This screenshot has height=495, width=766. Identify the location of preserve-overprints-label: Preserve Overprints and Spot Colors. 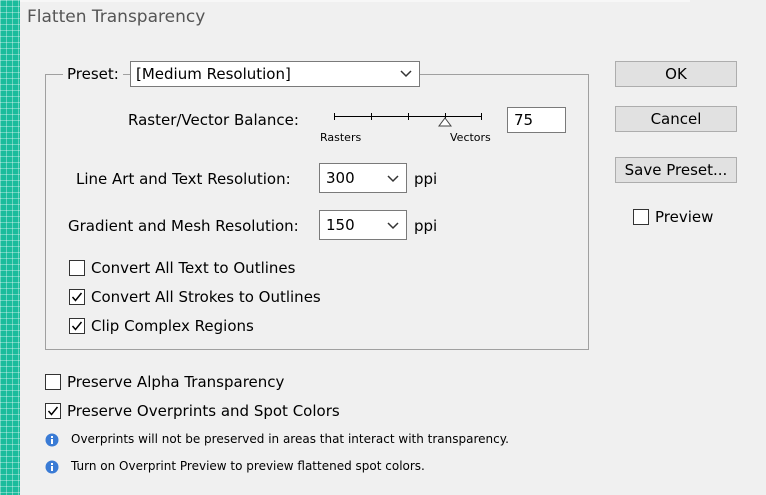
(203, 411).